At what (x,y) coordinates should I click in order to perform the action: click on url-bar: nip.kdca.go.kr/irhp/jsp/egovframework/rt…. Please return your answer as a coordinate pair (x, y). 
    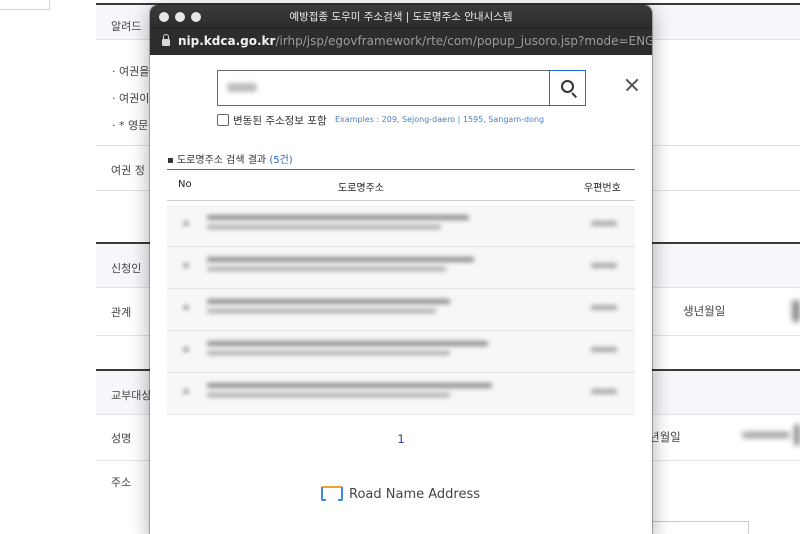
    Looking at the image, I should click on (401, 41).